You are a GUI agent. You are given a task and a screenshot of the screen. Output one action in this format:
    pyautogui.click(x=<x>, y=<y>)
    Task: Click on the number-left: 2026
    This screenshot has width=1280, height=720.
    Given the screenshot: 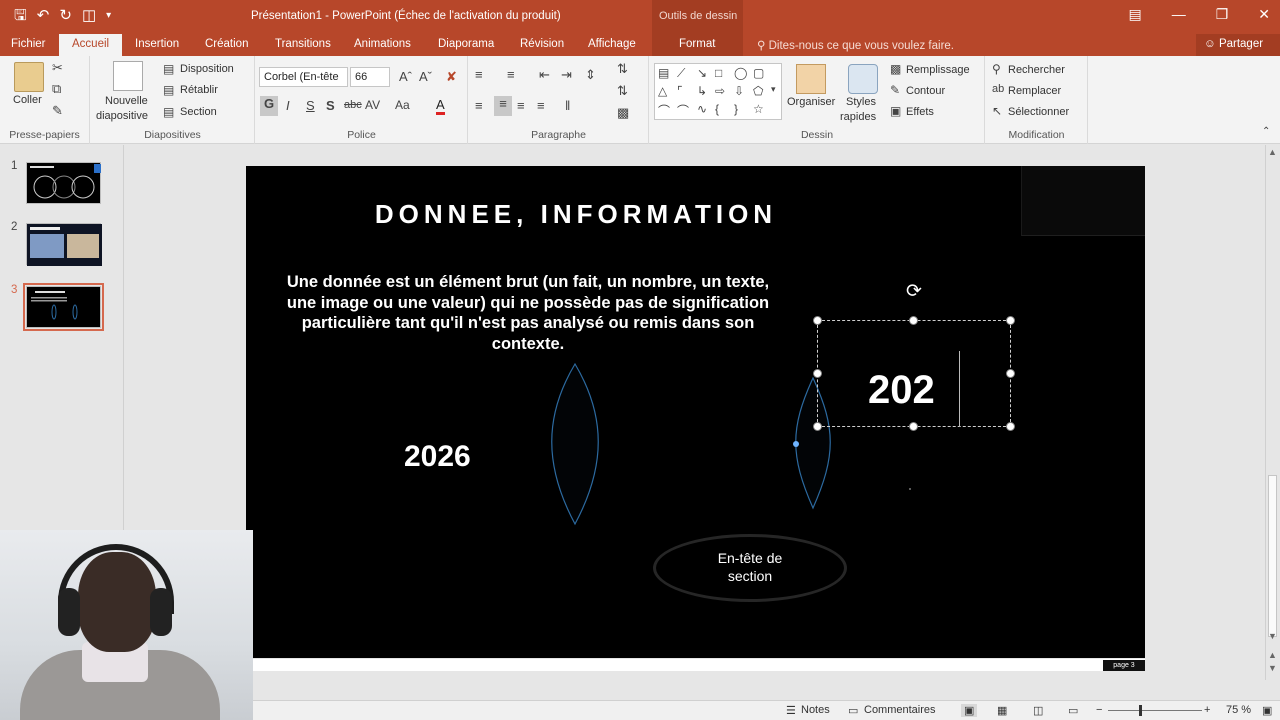 What is the action you would take?
    pyautogui.click(x=437, y=457)
    